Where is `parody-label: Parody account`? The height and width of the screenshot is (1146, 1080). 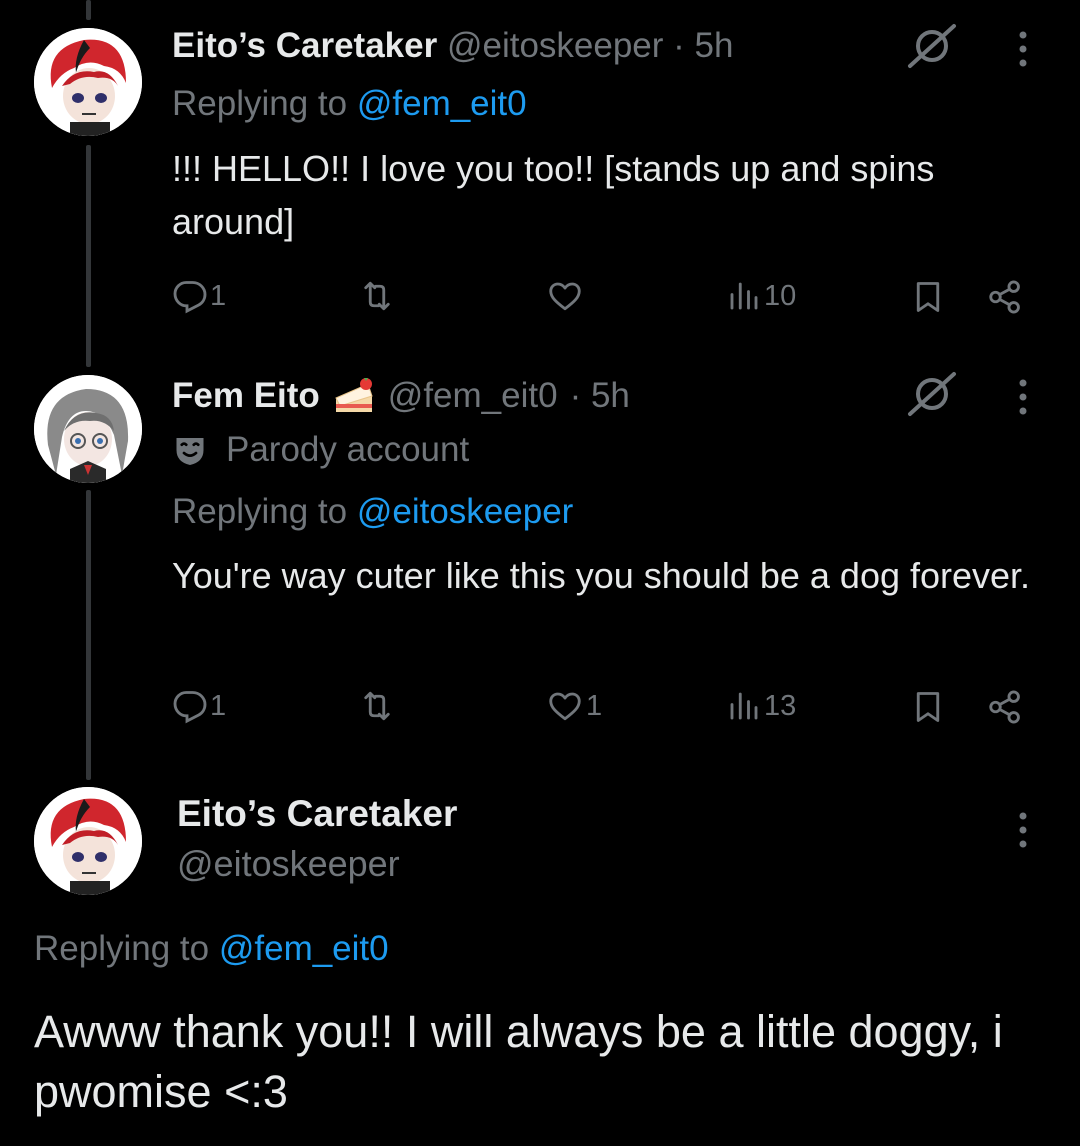
parody-label: Parody account is located at coordinates (320, 450).